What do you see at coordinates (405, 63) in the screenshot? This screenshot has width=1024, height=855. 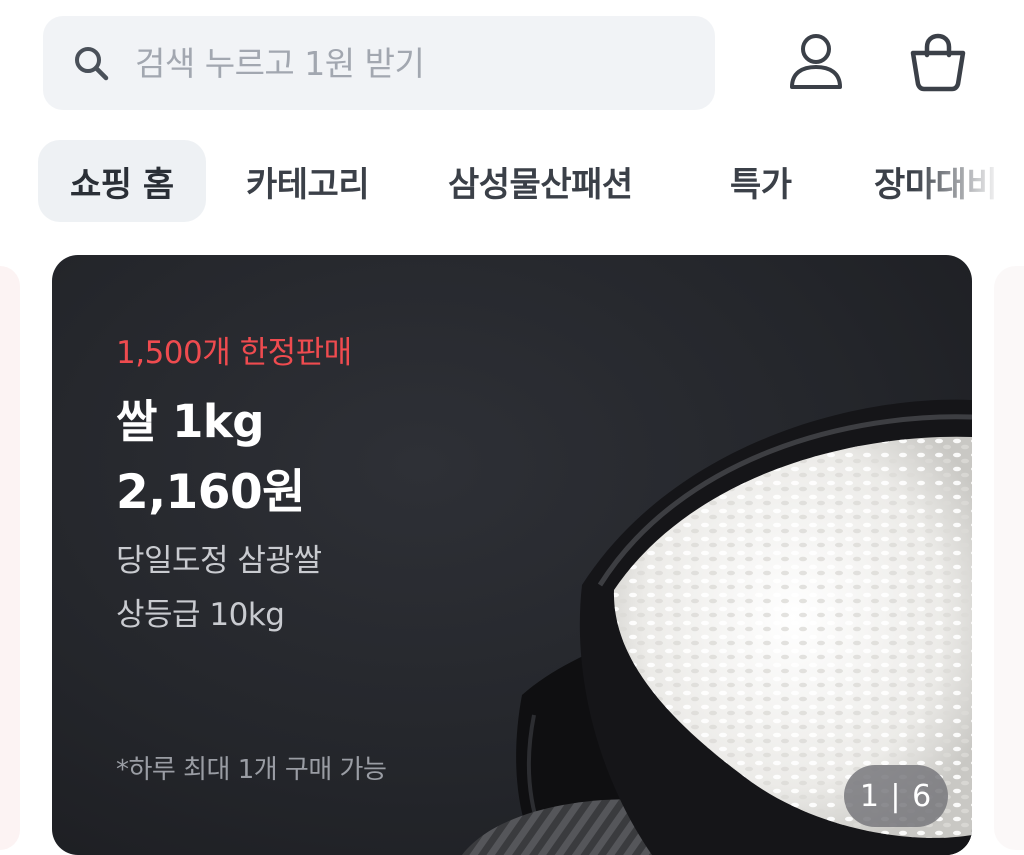 I see `search-input` at bounding box center [405, 63].